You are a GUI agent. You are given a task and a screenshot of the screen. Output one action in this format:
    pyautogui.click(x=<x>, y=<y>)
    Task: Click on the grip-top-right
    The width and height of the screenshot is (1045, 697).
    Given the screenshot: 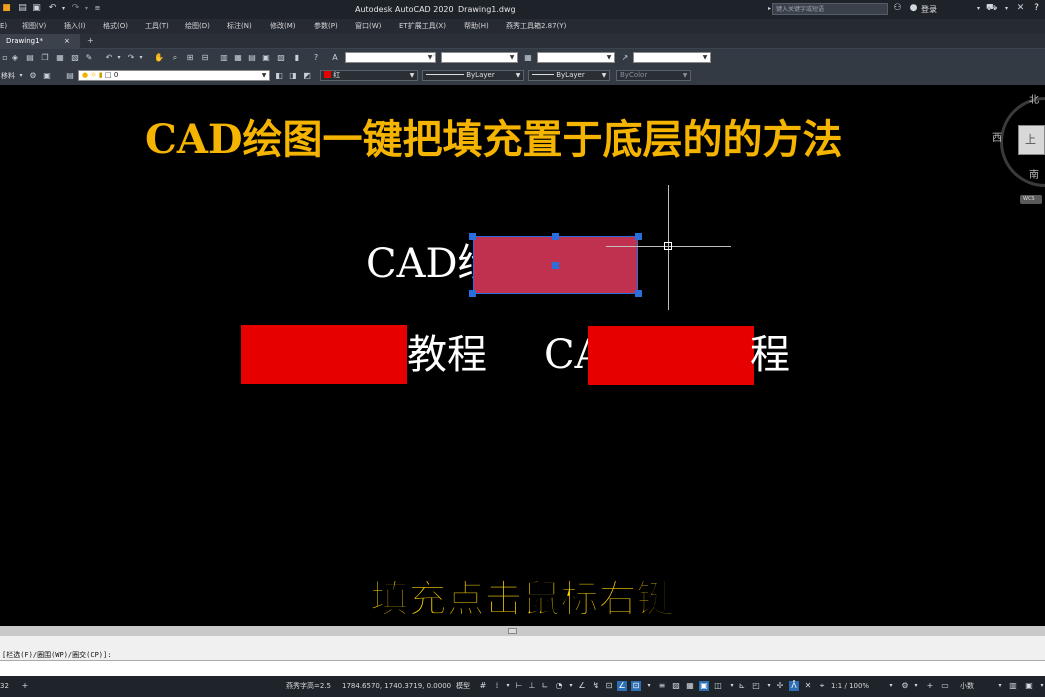 What is the action you would take?
    pyautogui.click(x=638, y=236)
    